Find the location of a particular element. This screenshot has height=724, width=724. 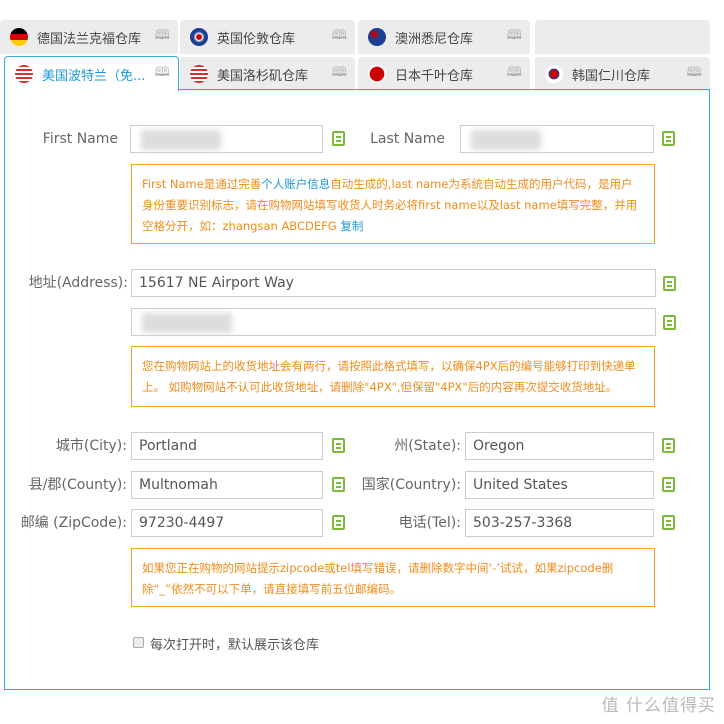

korea-flag-icon is located at coordinates (554, 74).